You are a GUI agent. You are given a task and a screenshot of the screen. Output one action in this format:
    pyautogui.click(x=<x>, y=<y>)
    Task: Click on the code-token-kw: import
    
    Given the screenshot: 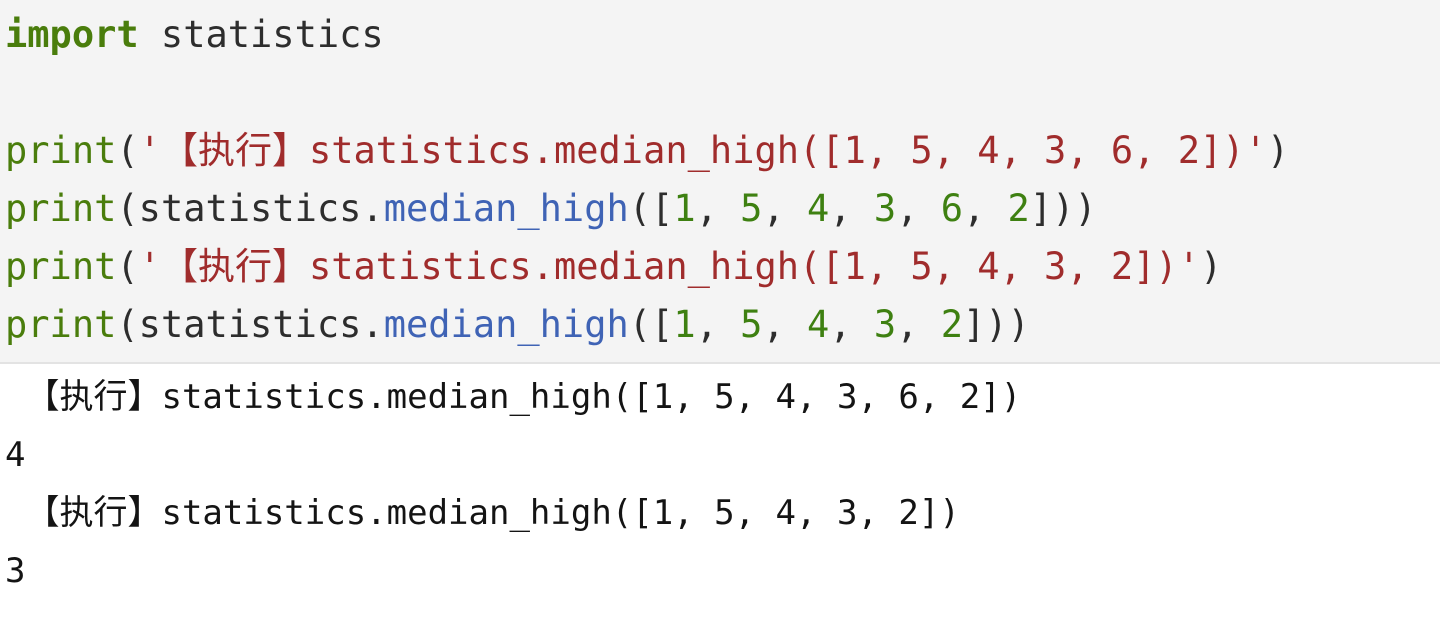 What is the action you would take?
    pyautogui.click(x=72, y=34)
    